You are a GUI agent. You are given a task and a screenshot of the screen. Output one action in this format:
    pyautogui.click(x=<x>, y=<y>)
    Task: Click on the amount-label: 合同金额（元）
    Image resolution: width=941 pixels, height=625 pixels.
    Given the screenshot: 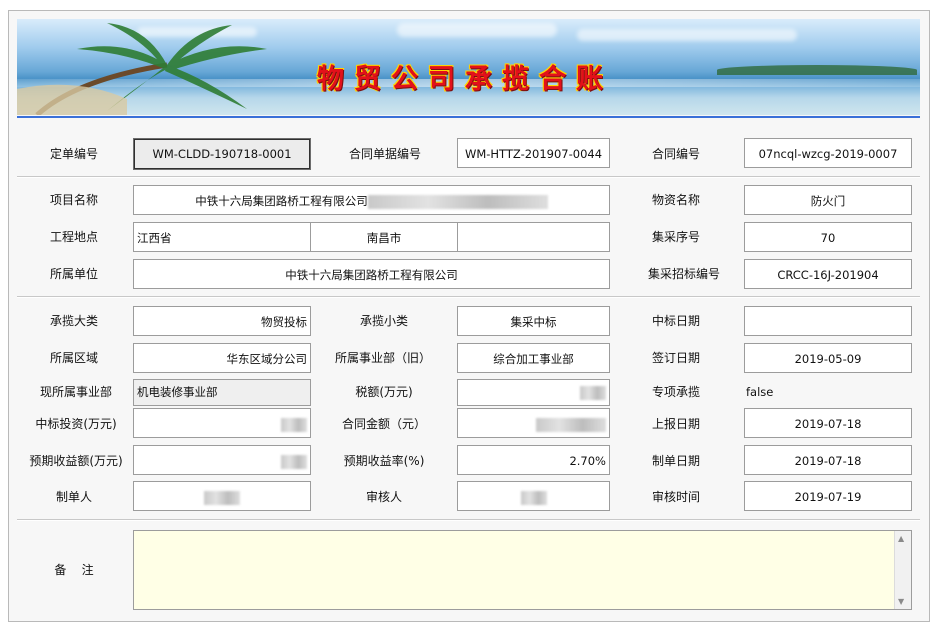 What is the action you would take?
    pyautogui.click(x=383, y=424)
    